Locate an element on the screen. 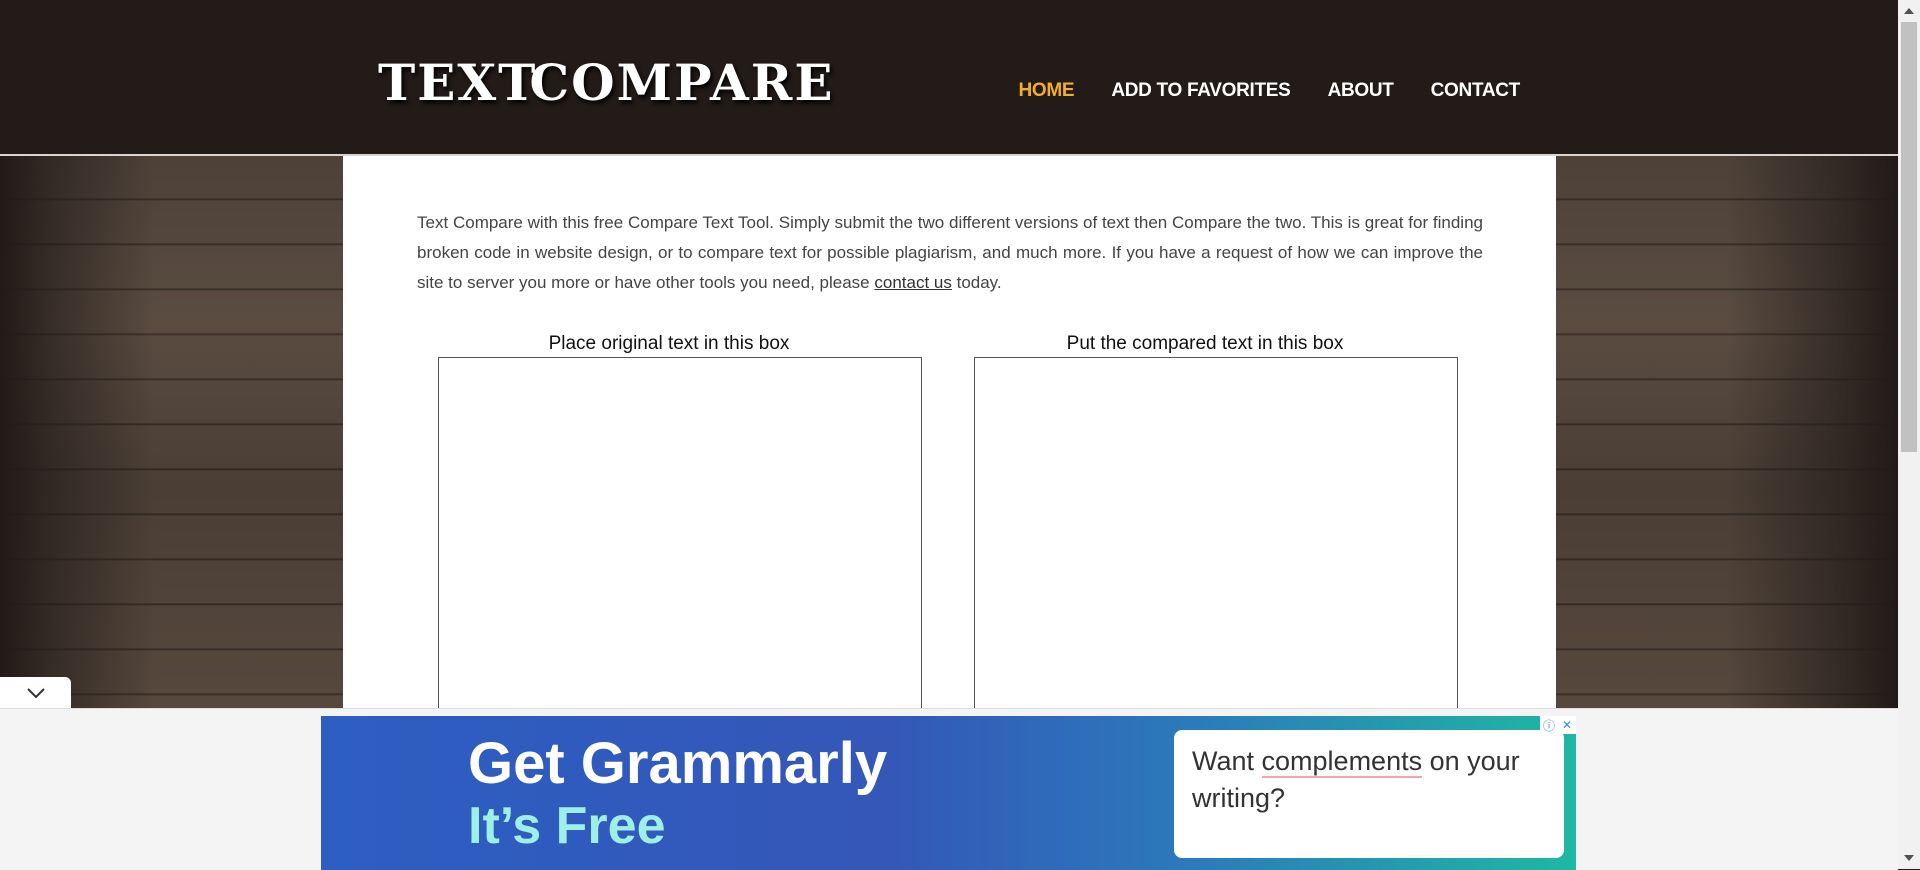  page-scrollbar is located at coordinates (1909, 434).